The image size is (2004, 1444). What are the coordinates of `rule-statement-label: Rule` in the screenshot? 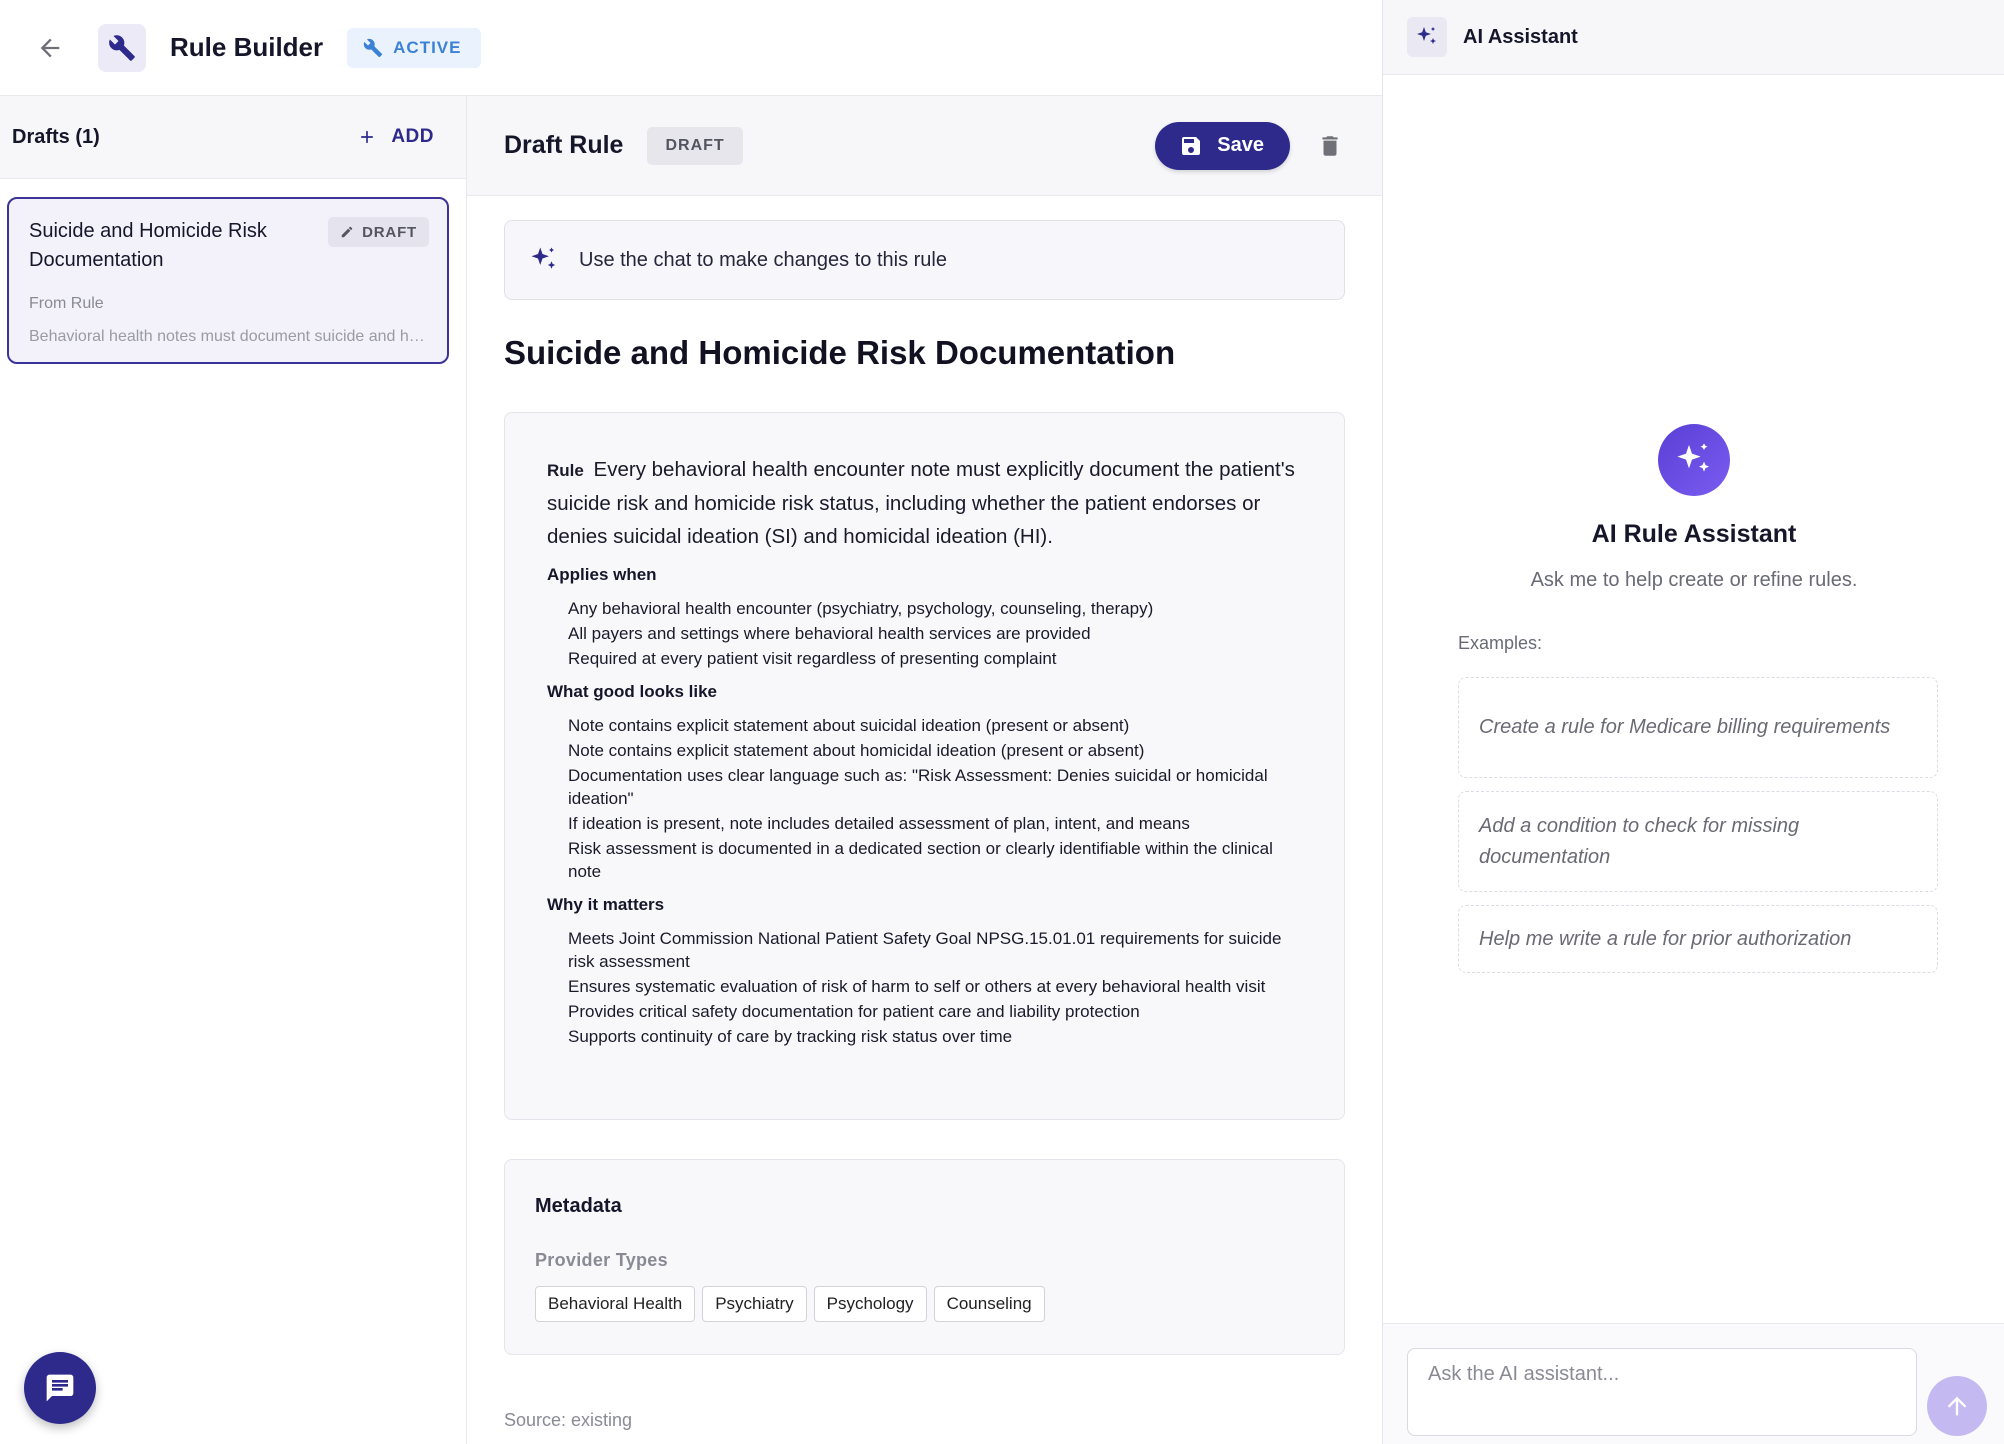 It's located at (565, 470).